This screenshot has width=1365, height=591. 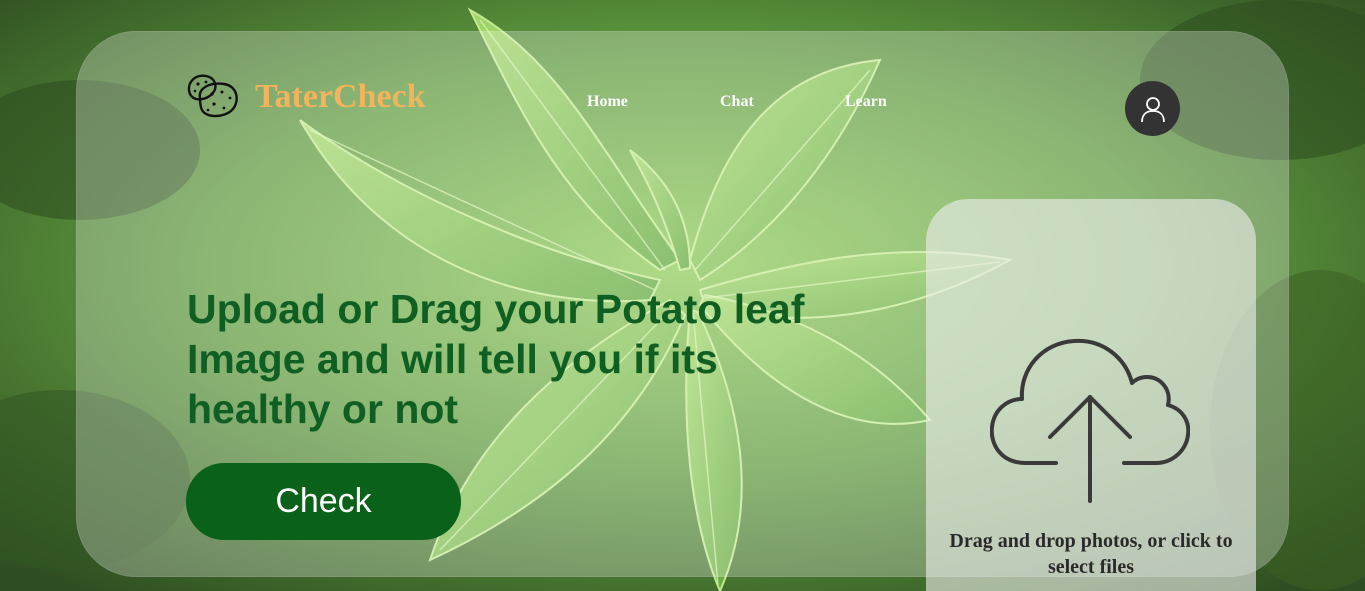 I want to click on brand-name: TaterCheck, so click(x=340, y=96).